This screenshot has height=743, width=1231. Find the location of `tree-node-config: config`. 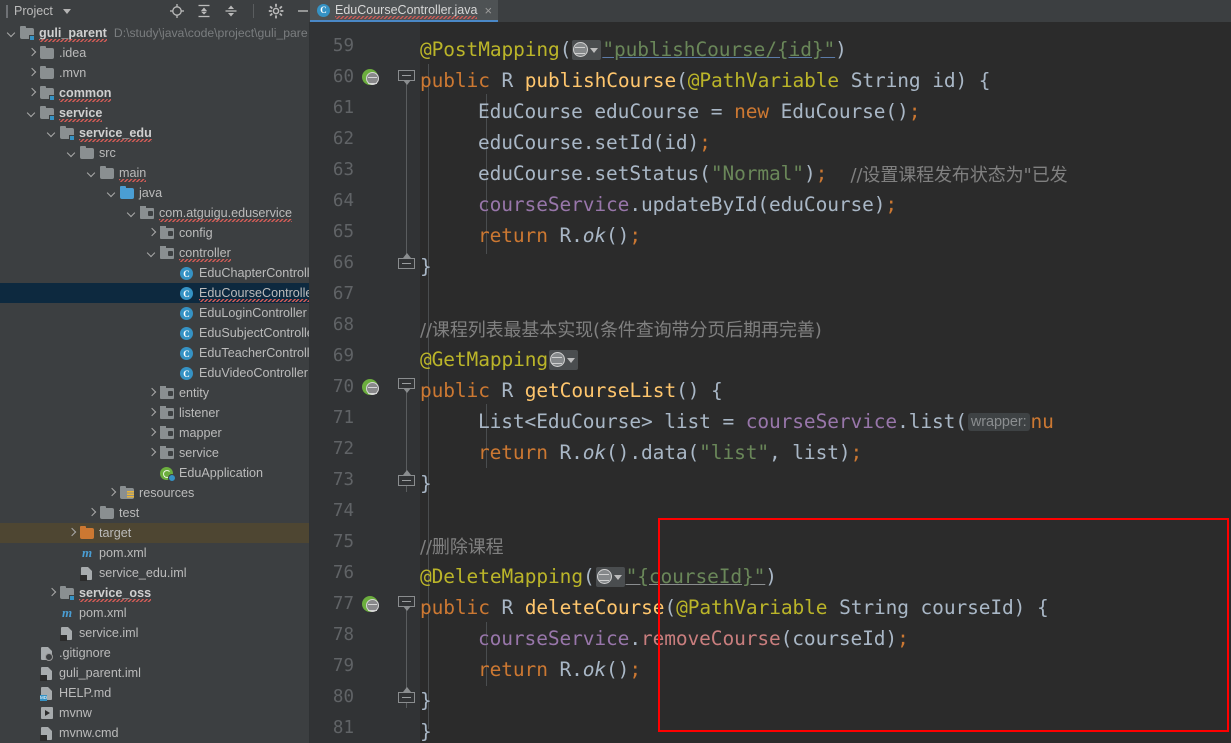

tree-node-config: config is located at coordinates (154, 233).